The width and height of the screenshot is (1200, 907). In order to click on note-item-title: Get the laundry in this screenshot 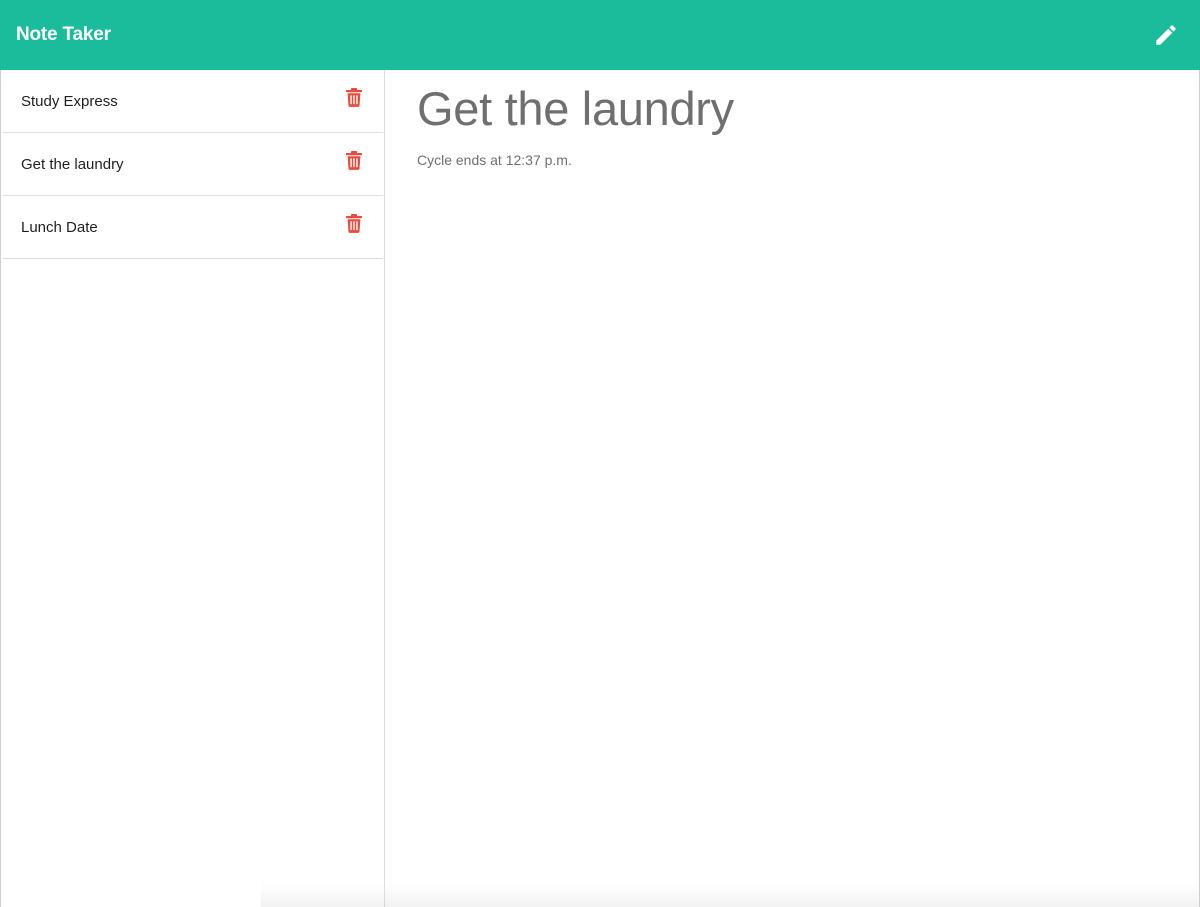, I will do `click(72, 164)`.